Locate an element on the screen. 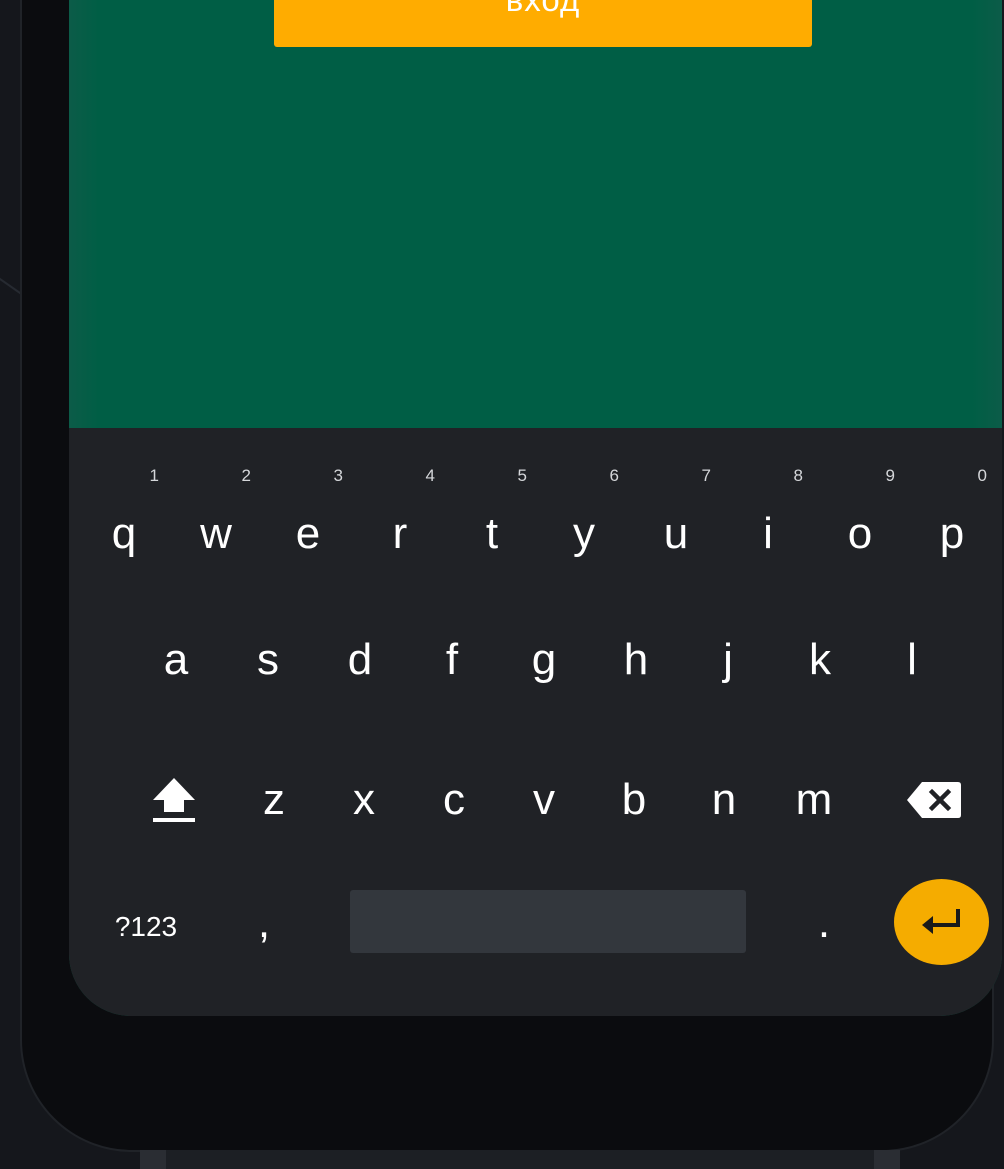 The width and height of the screenshot is (1004, 1169). key-n: n is located at coordinates (724, 800).